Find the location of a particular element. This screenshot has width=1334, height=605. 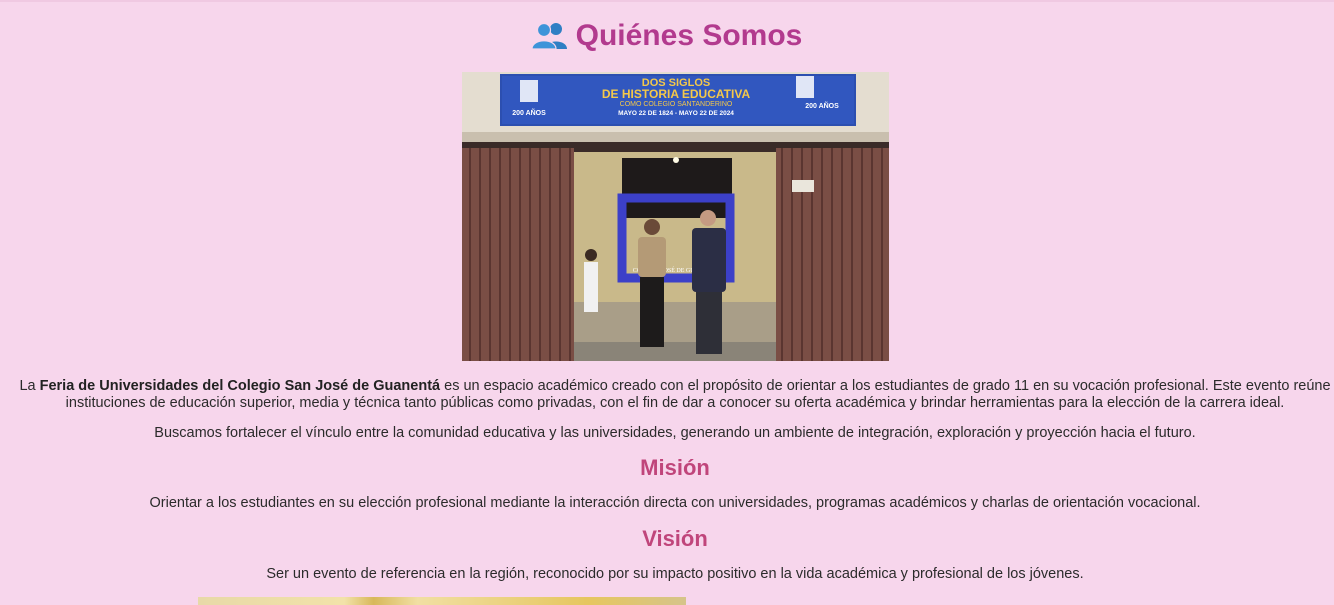

vision-heading: Visión is located at coordinates (675, 538).